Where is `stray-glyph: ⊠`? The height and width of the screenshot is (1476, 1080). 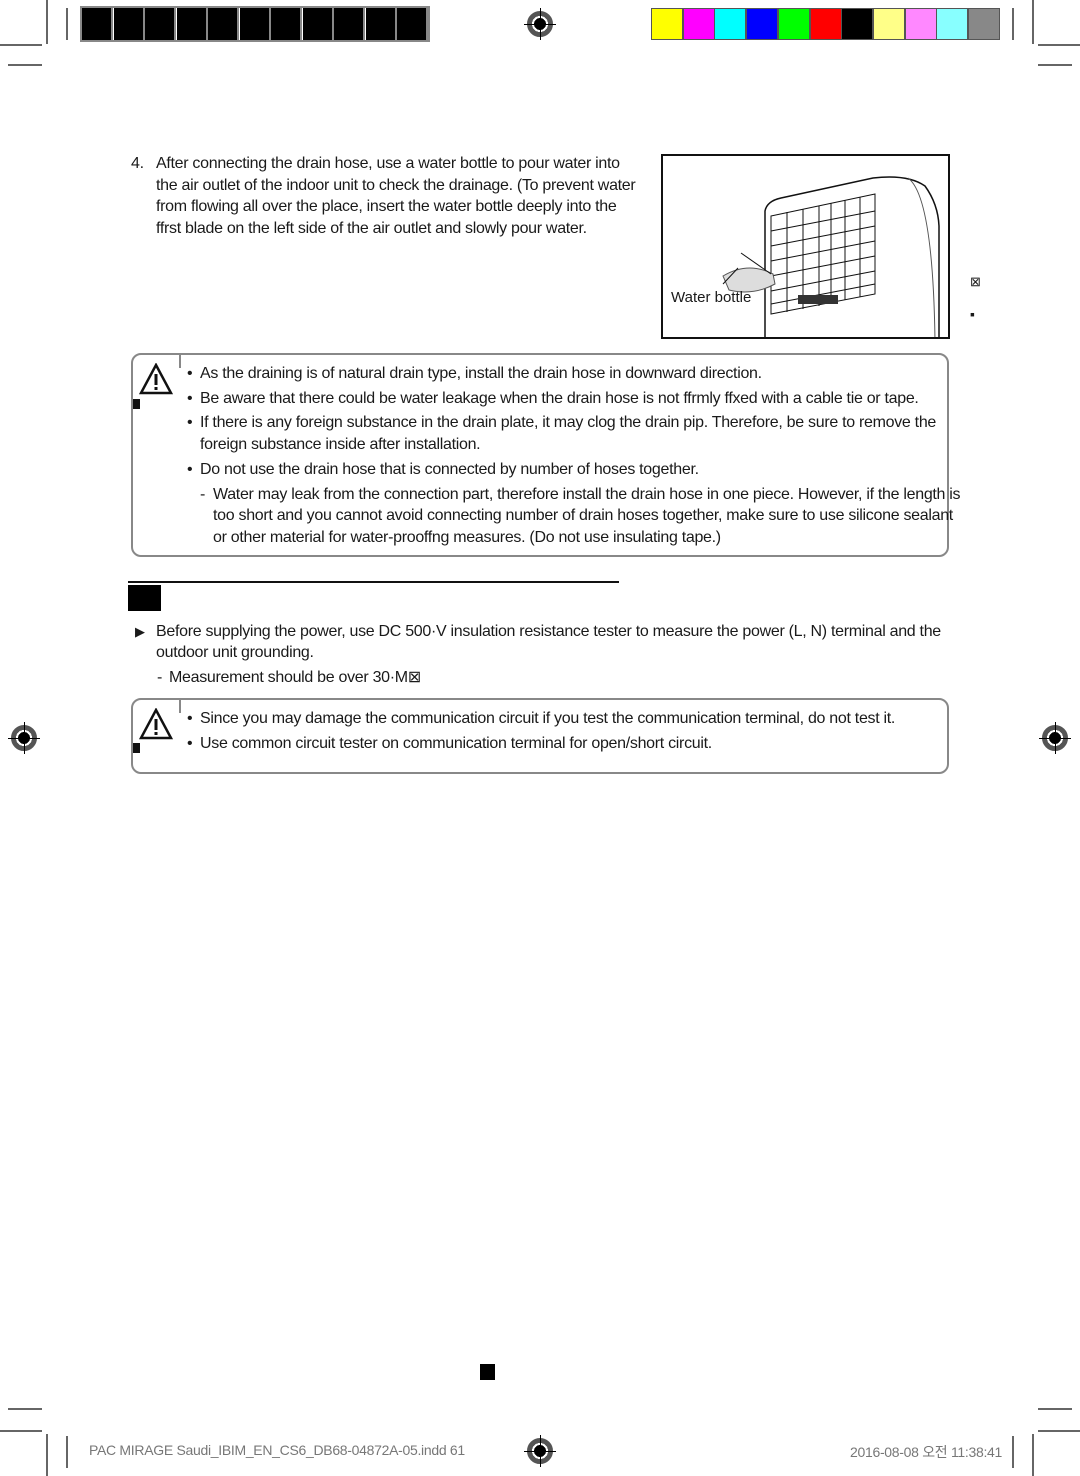 stray-glyph: ⊠ is located at coordinates (975, 281).